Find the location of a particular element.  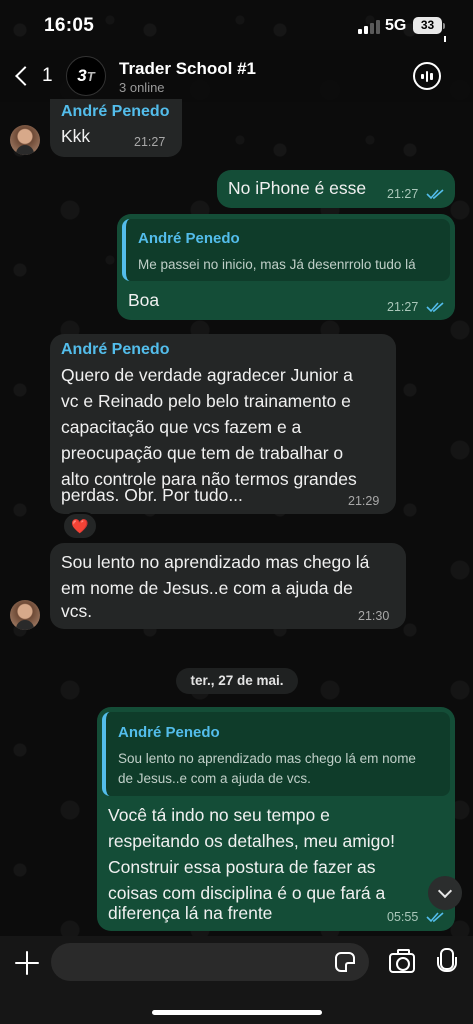

message-text: No iPhone é esse is located at coordinates (297, 188).